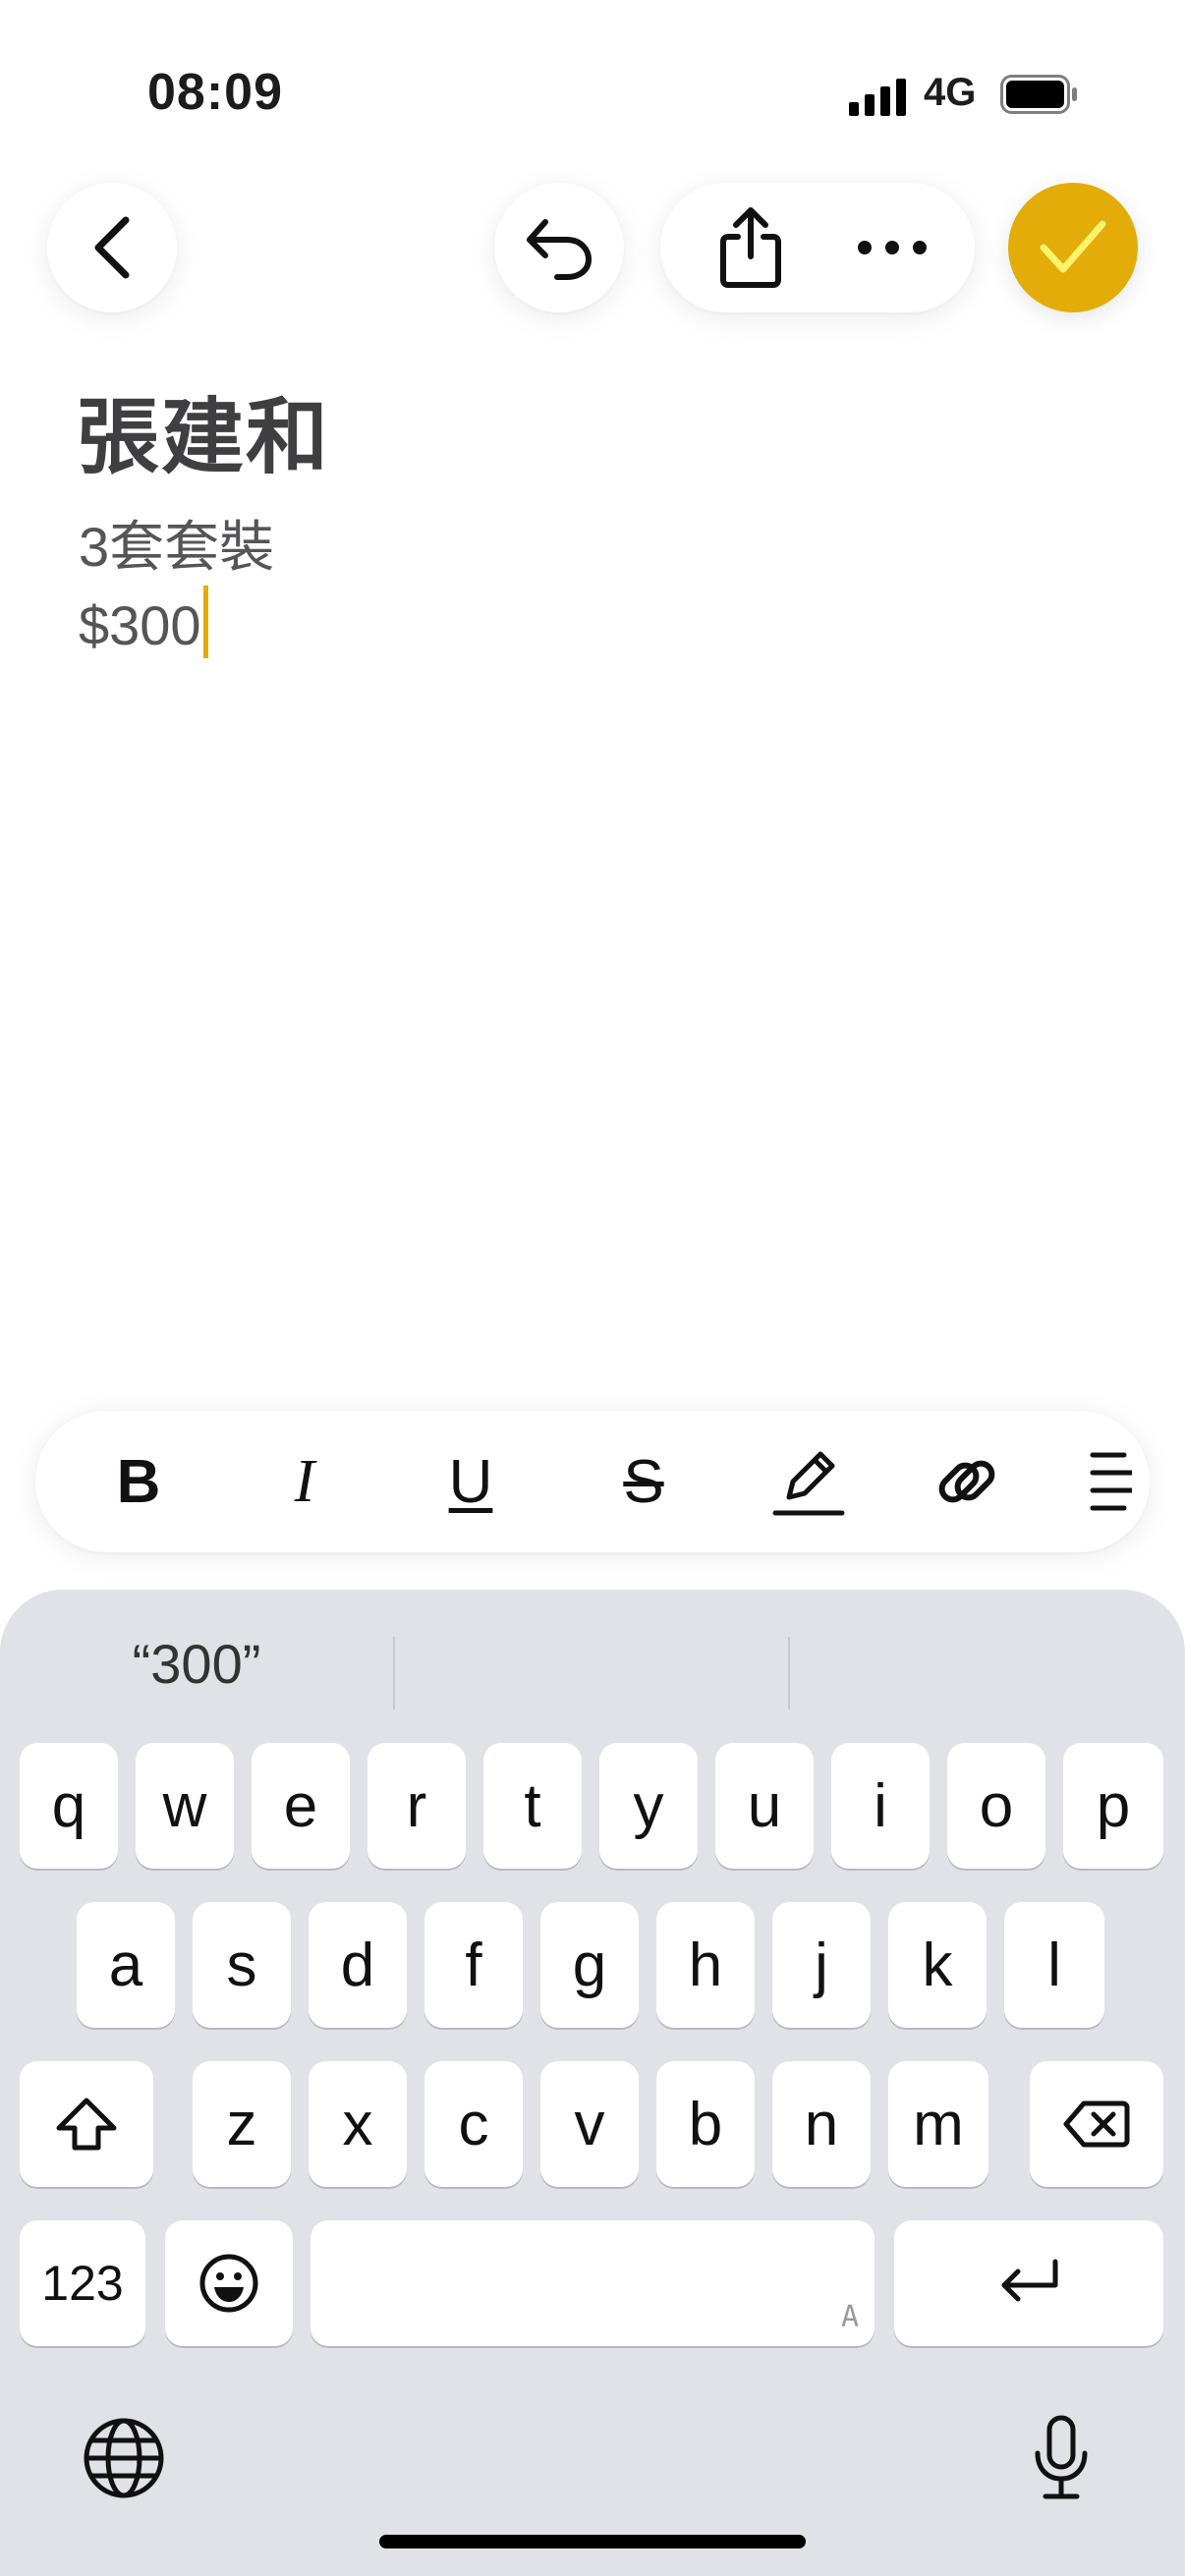  Describe the element at coordinates (951, 92) in the screenshot. I see `network-type: 4G` at that location.